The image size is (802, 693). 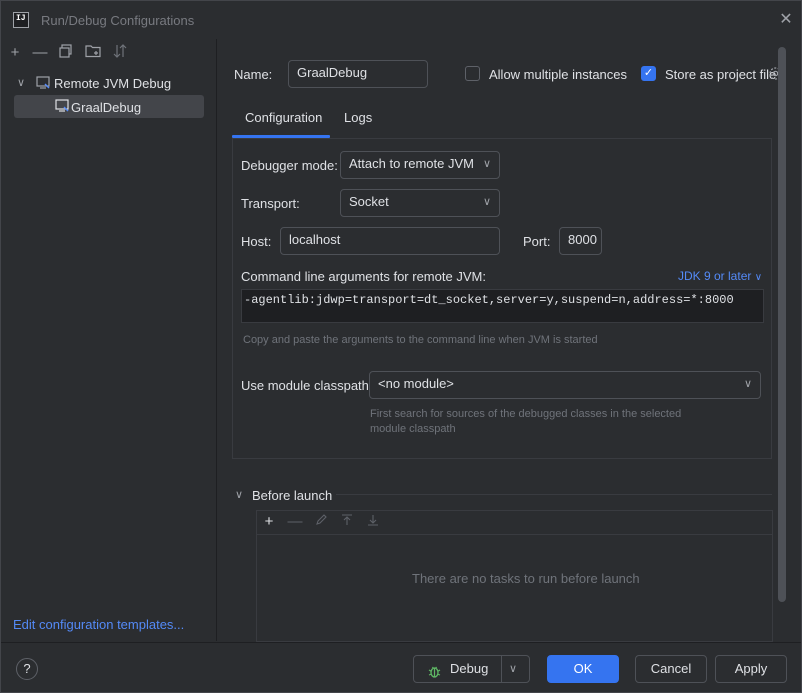 I want to click on module-classpath-label: Use module classpath:, so click(x=307, y=385).